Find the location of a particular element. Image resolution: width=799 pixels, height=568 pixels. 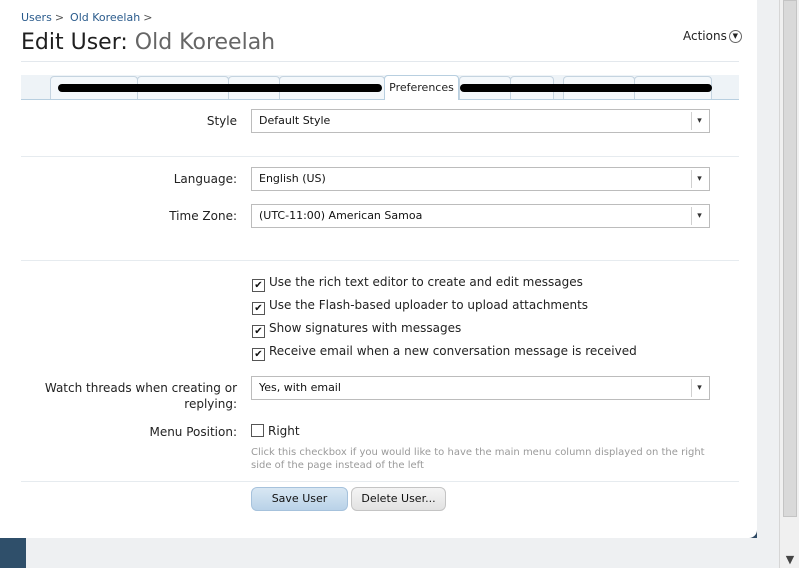

watch-threads-select: Yes, with email ▾ is located at coordinates (480, 388).